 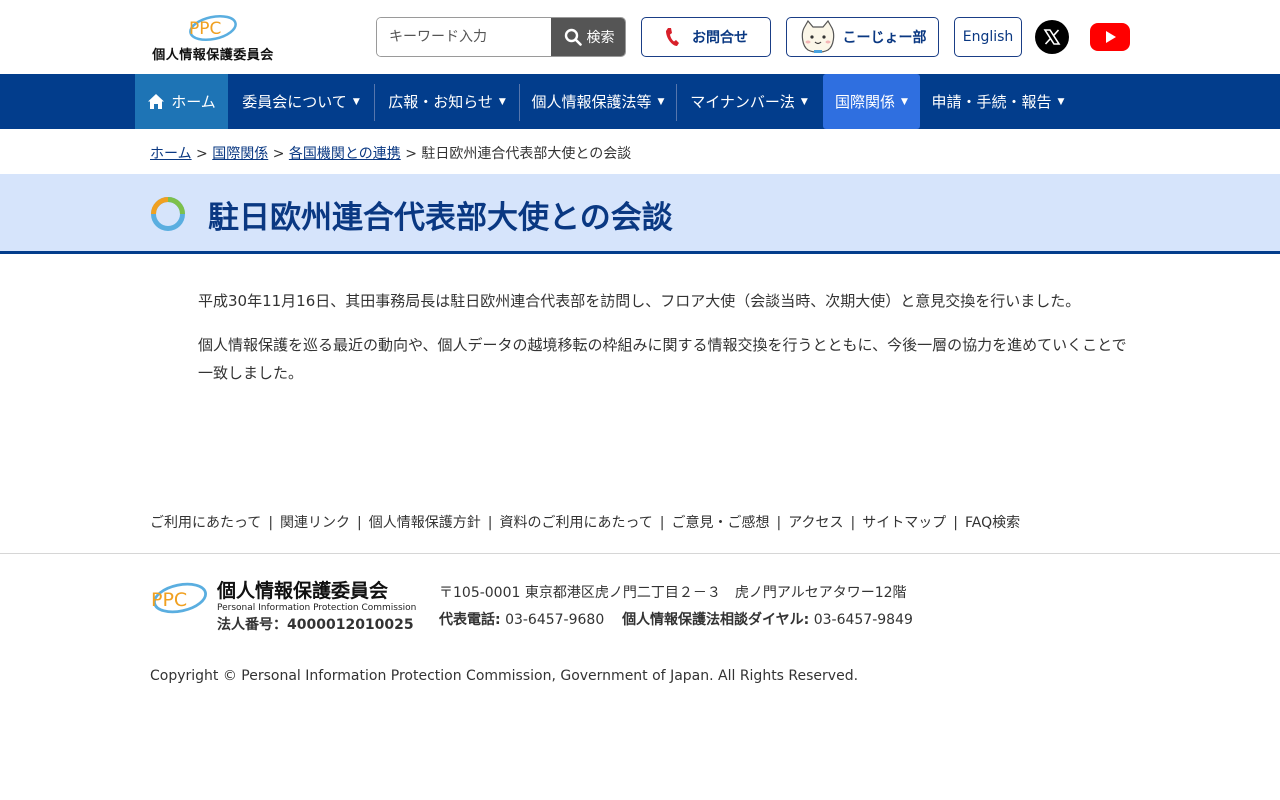 What do you see at coordinates (1110, 37) in the screenshot?
I see `youtube-icon` at bounding box center [1110, 37].